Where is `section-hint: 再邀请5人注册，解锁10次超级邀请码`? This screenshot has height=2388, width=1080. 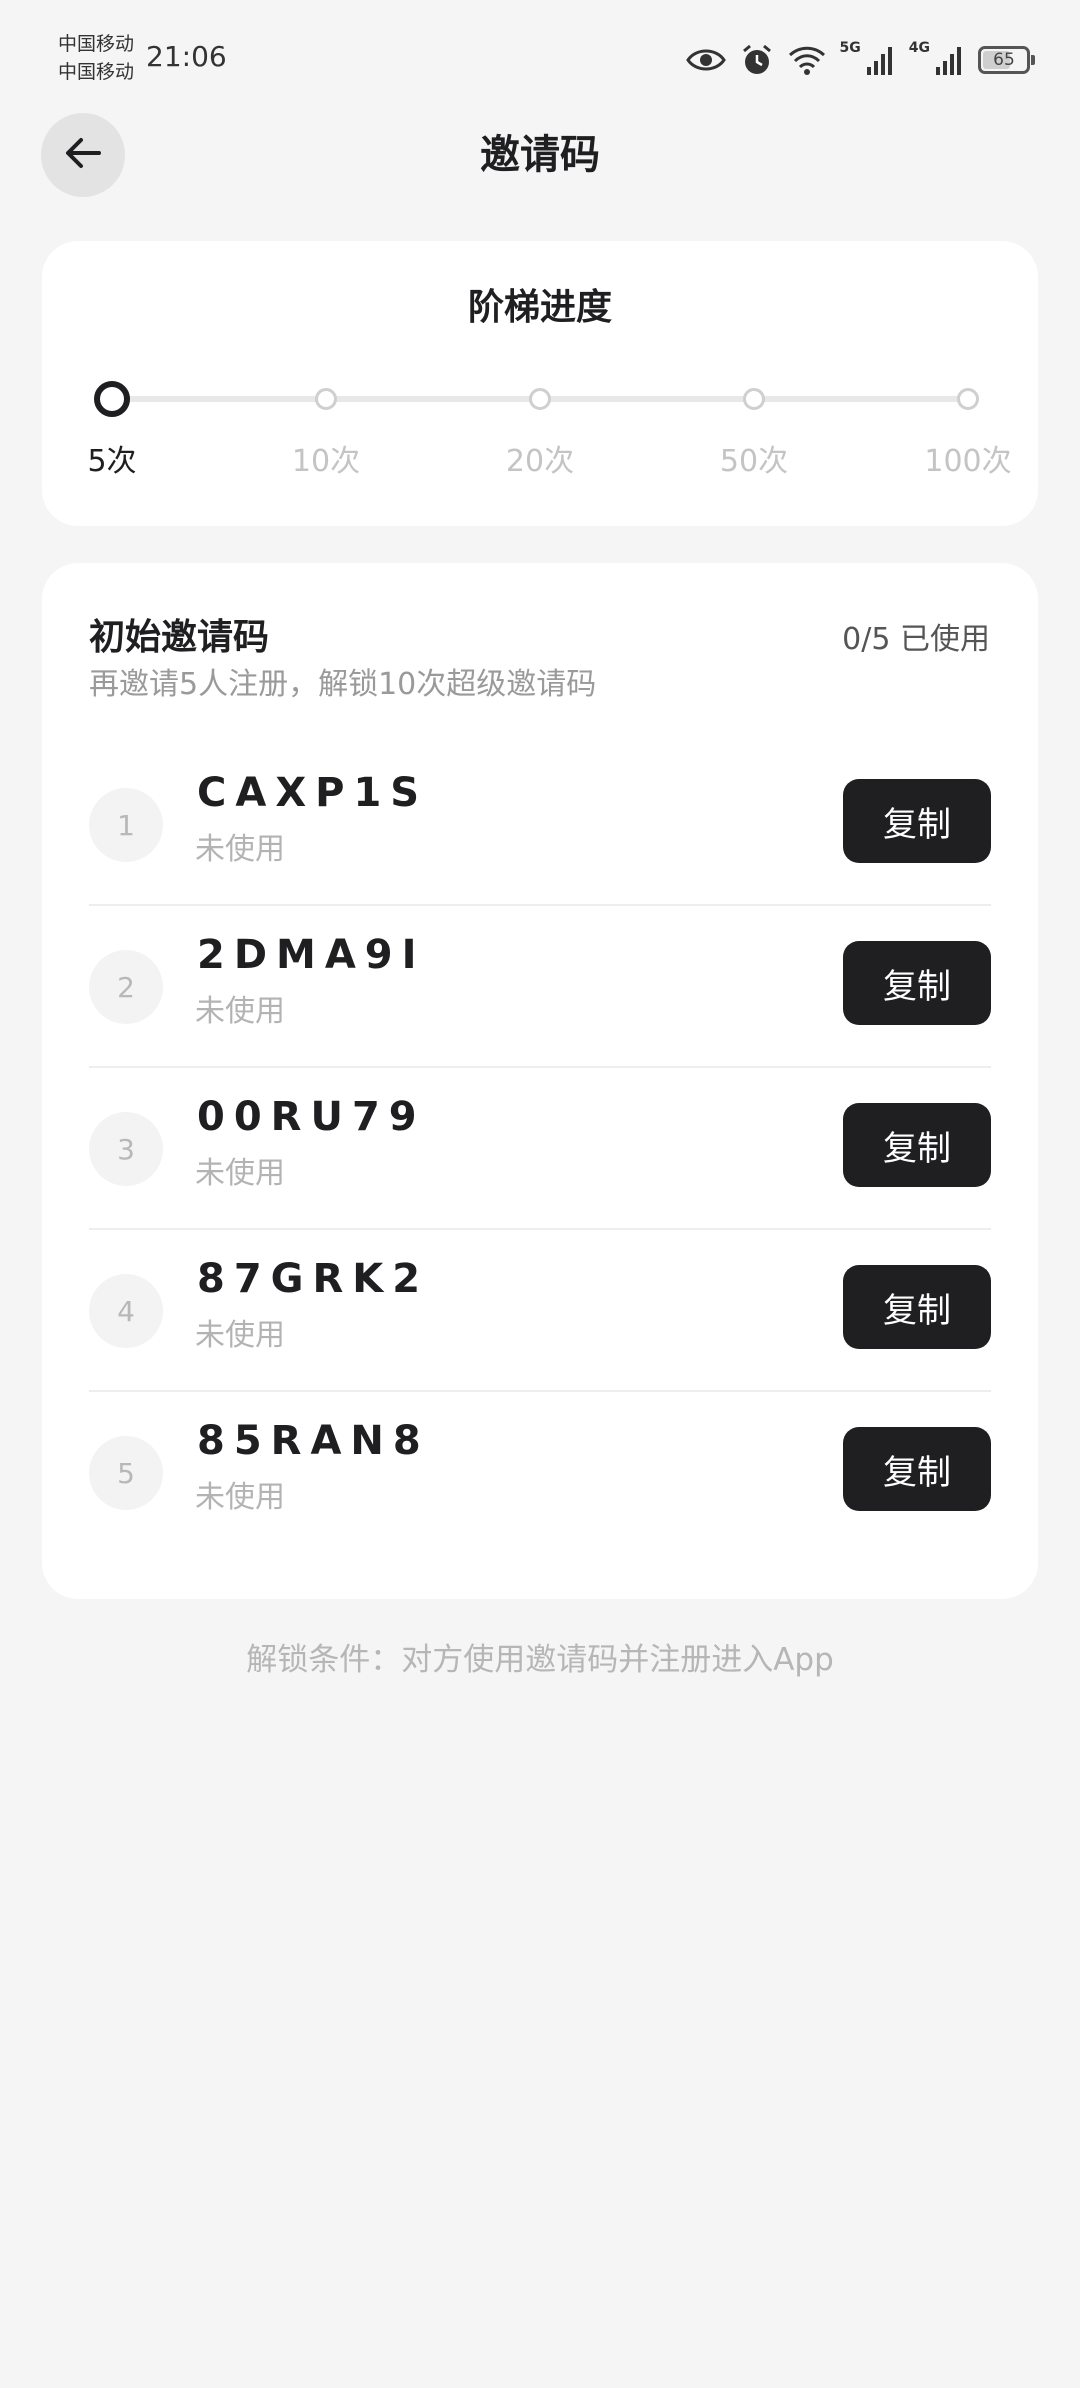
section-hint: 再邀请5人注册，解锁10次超级邀请码 is located at coordinates (343, 684).